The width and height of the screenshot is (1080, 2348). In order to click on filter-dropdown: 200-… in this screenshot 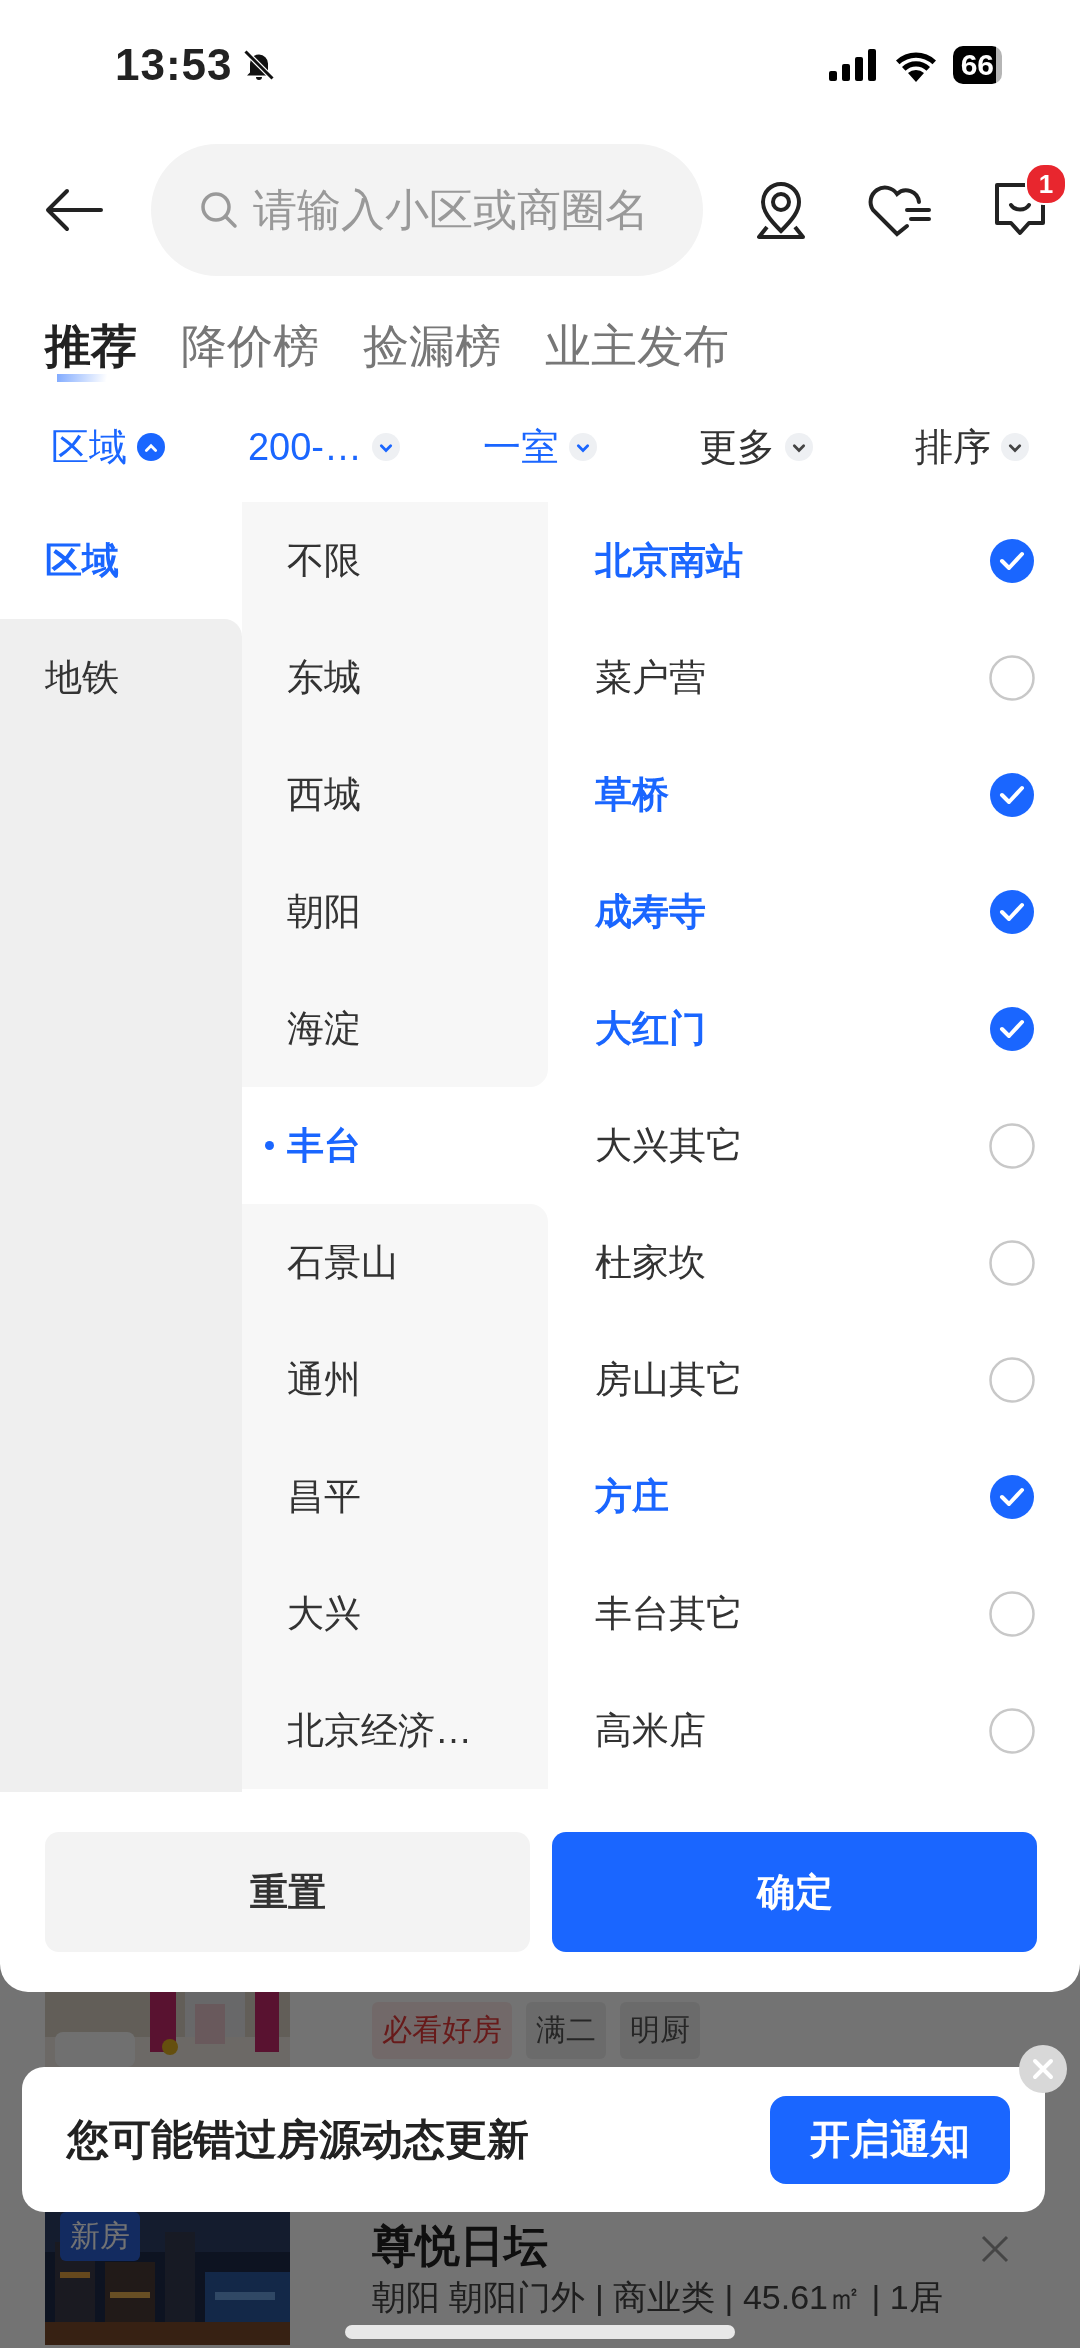, I will do `click(324, 447)`.